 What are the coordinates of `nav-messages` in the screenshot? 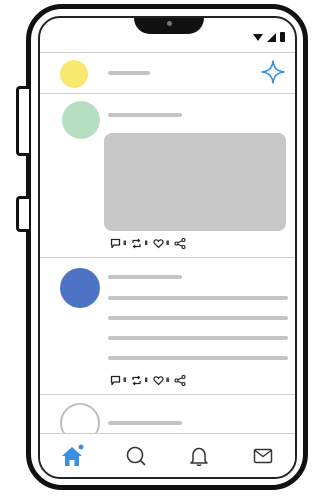 It's located at (263, 456).